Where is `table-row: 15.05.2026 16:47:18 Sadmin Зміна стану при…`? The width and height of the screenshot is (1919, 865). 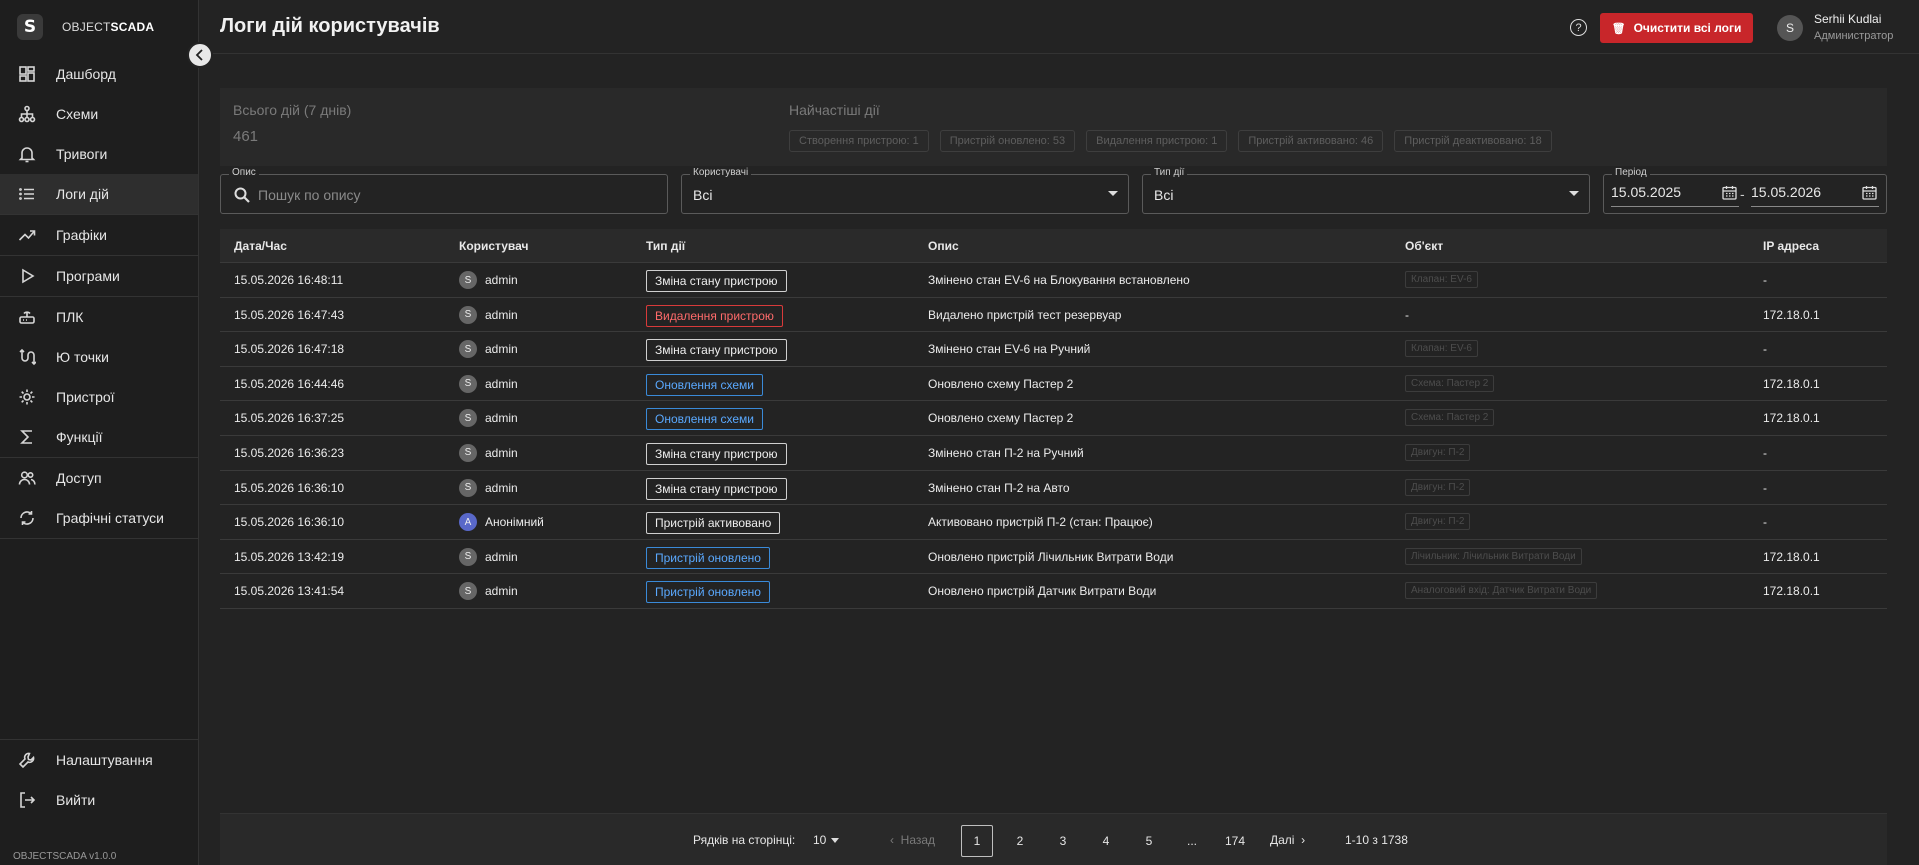 table-row: 15.05.2026 16:47:18 Sadmin Зміна стану при… is located at coordinates (1053, 349).